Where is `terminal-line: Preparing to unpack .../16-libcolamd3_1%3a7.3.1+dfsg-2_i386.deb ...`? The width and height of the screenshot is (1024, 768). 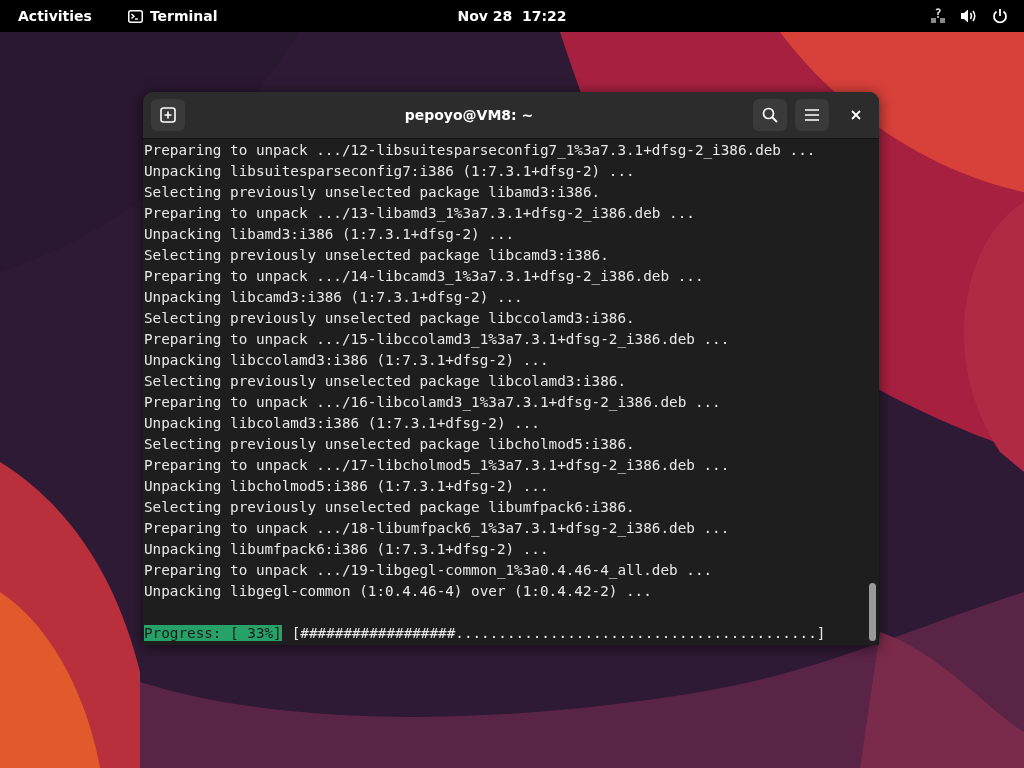 terminal-line: Preparing to unpack .../16-libcolamd3_1%3a7.3.1+dfsg-2_i386.deb ... is located at coordinates (433, 403).